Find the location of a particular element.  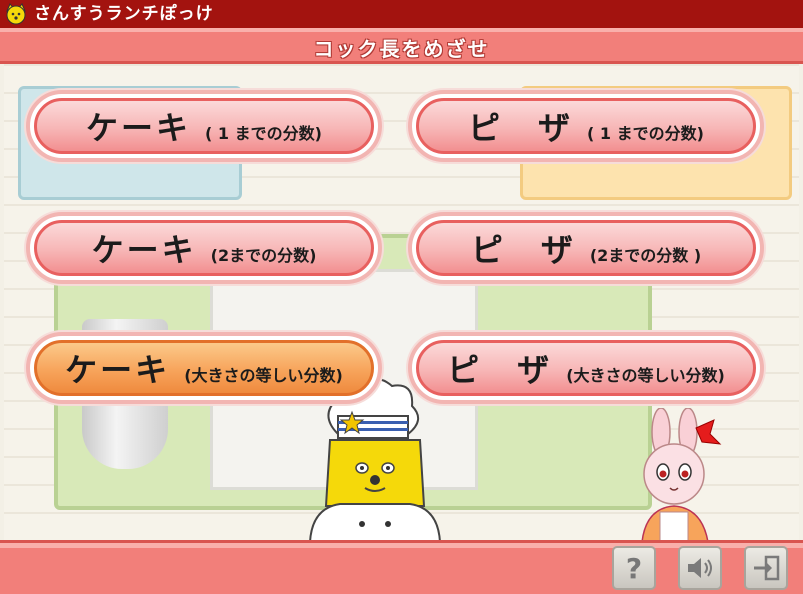

pizza-equivalent-fraction-button: ピ ザ (大きさの等しい分数) is located at coordinates (586, 368).